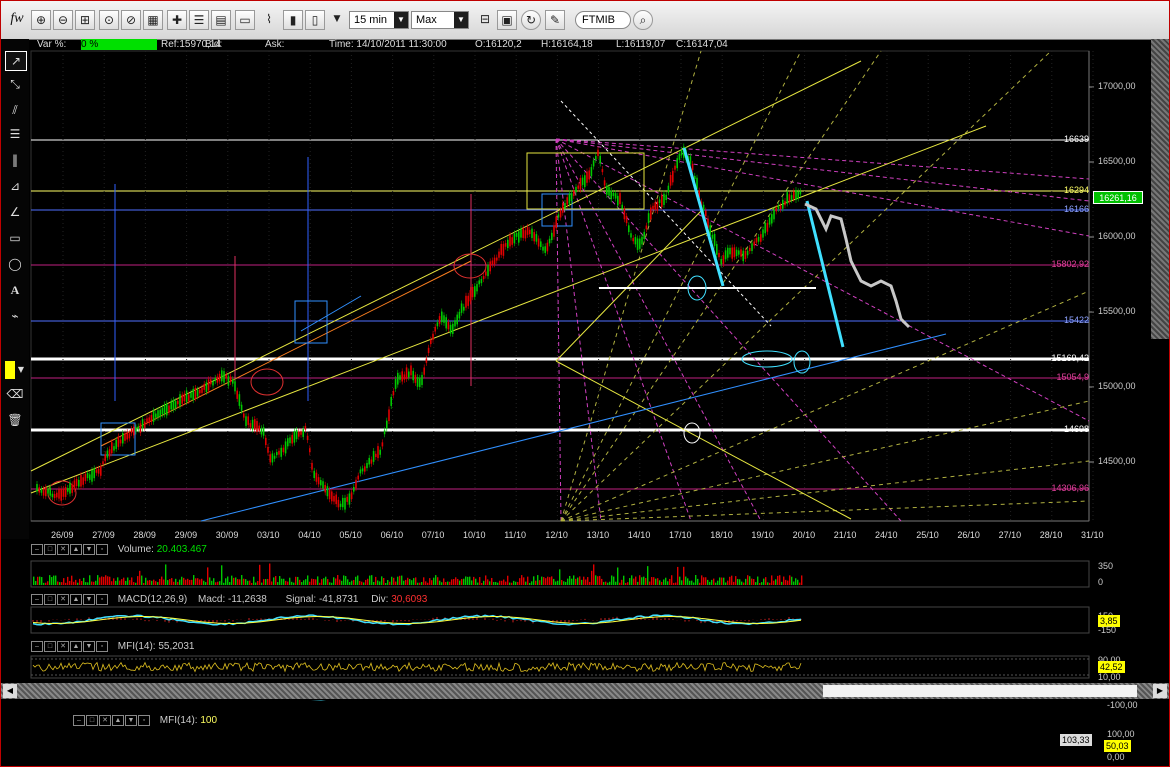 This screenshot has width=1170, height=767. Describe the element at coordinates (209, 721) in the screenshot. I see `lower-mfi-value: 100` at that location.